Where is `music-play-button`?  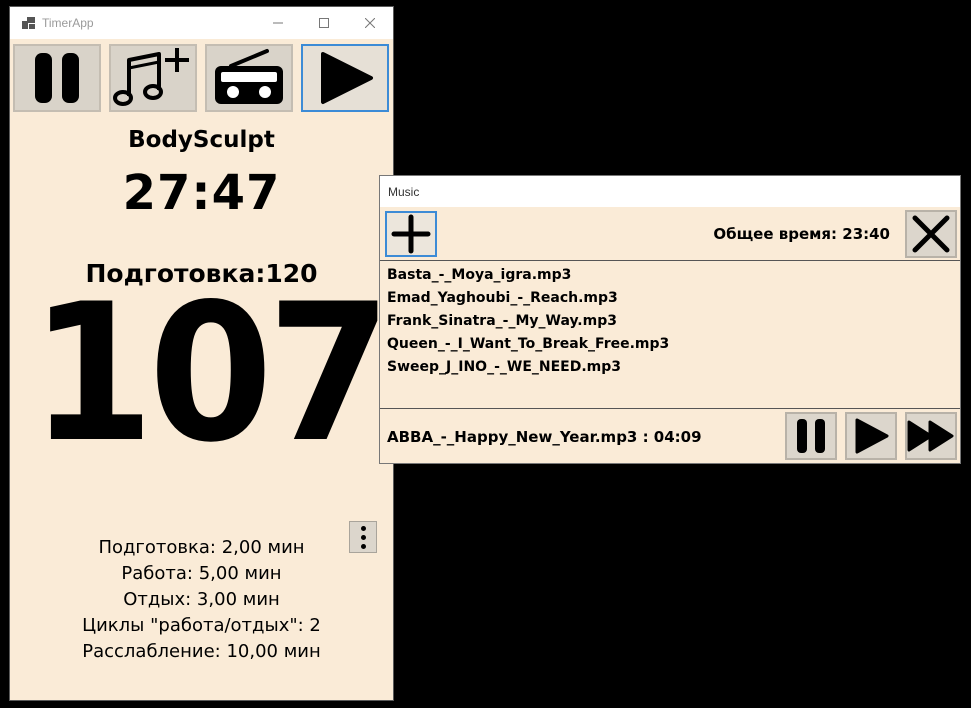 music-play-button is located at coordinates (871, 436).